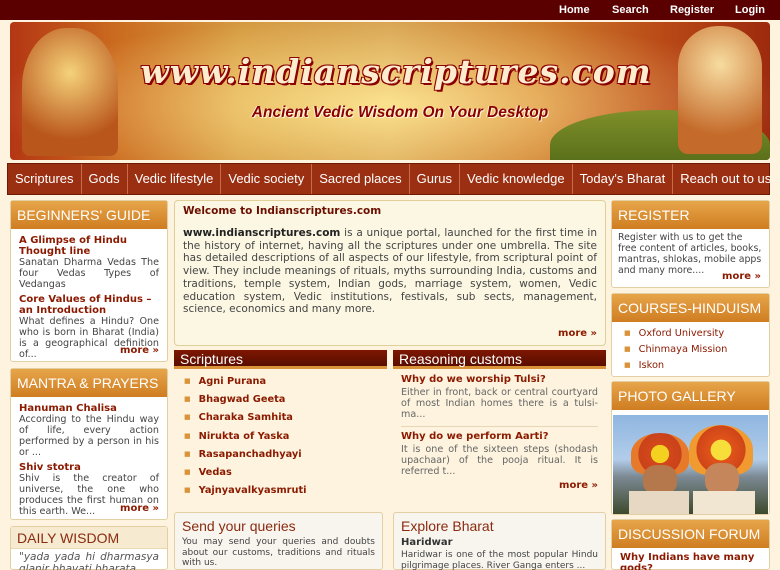 Image resolution: width=780 pixels, height=570 pixels. Describe the element at coordinates (400, 112) in the screenshot. I see `site-tagline: Ancient Vedic Wisdom On Your Desktop` at that location.